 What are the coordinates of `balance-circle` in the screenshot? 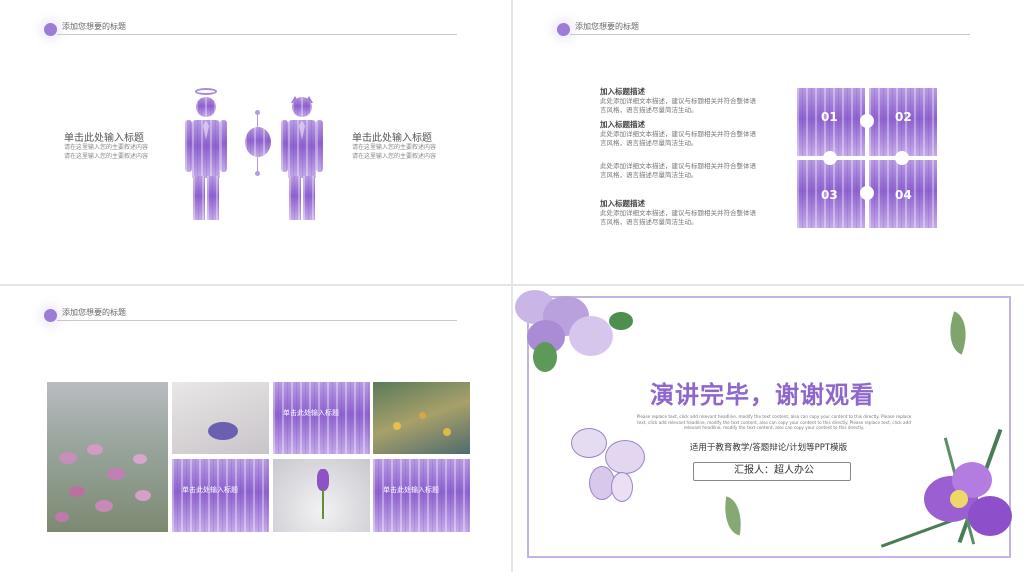 It's located at (258, 142).